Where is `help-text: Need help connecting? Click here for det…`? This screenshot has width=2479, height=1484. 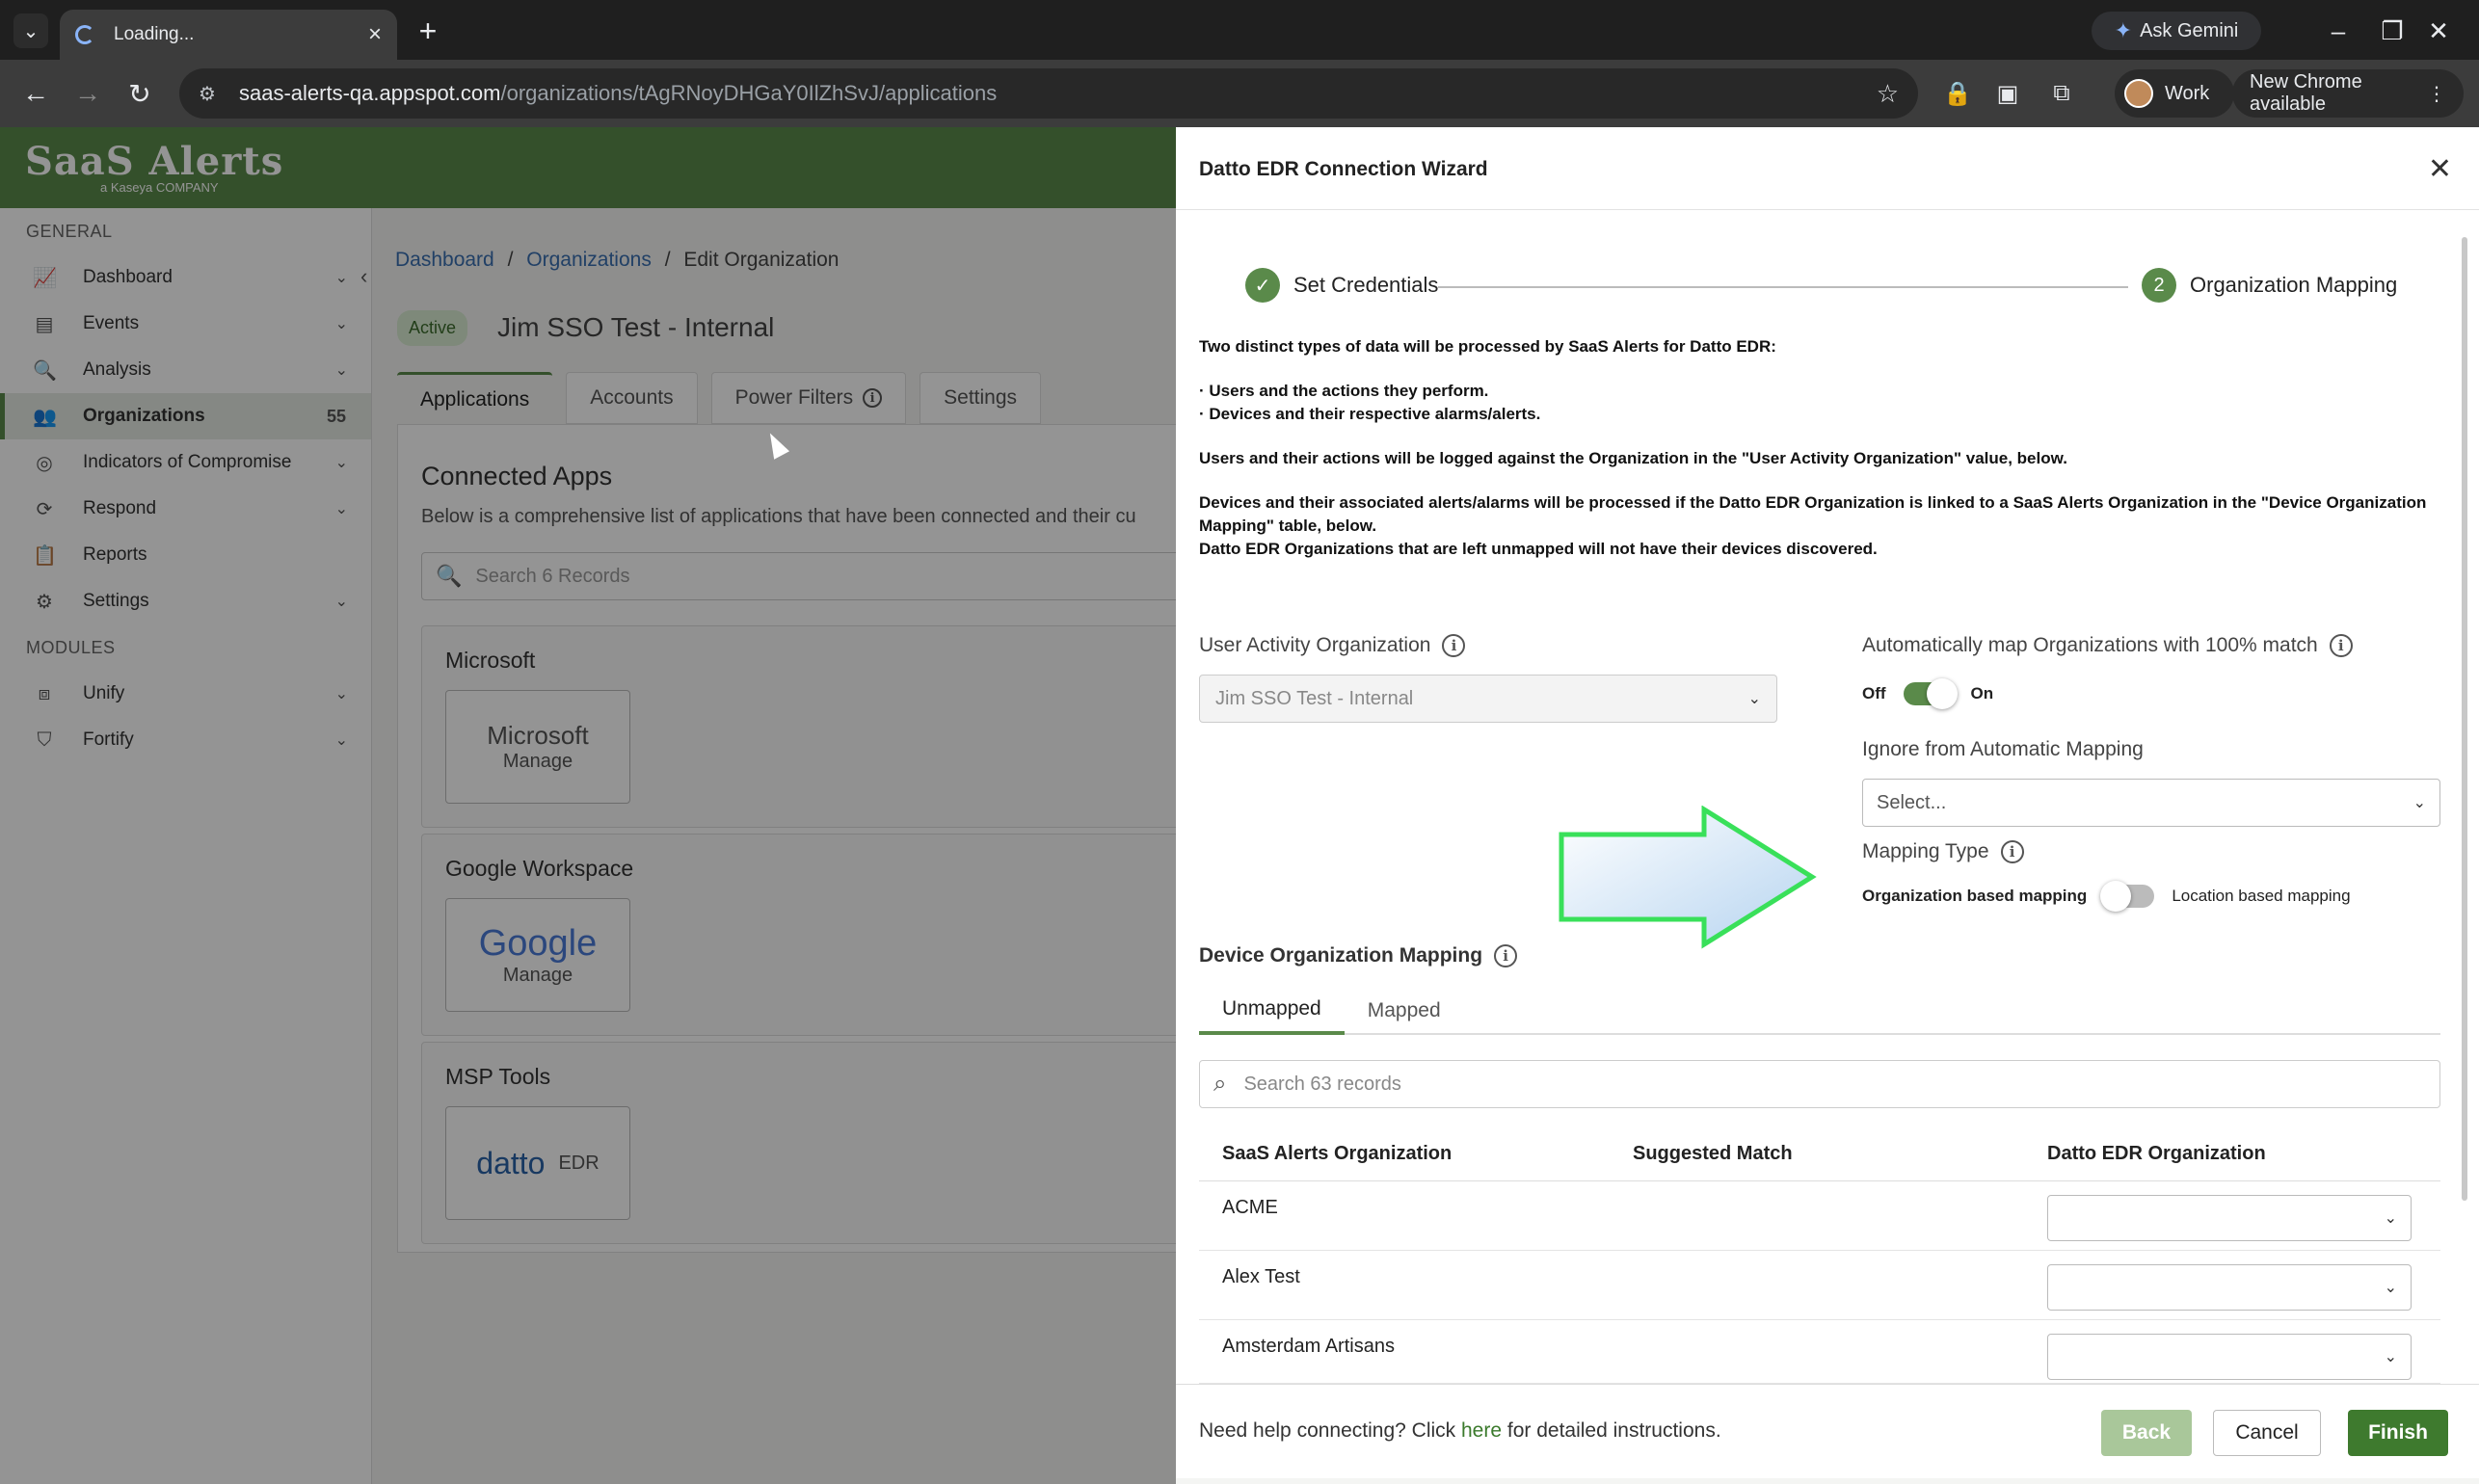 help-text: Need help connecting? Click here for det… is located at coordinates (1460, 1431).